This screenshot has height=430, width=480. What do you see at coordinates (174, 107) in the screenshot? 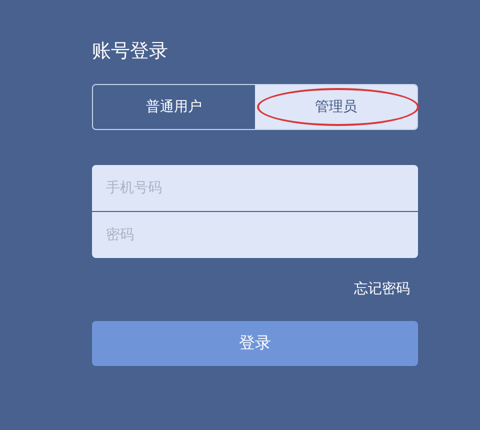
I see `user-type-tab: 普通用户` at bounding box center [174, 107].